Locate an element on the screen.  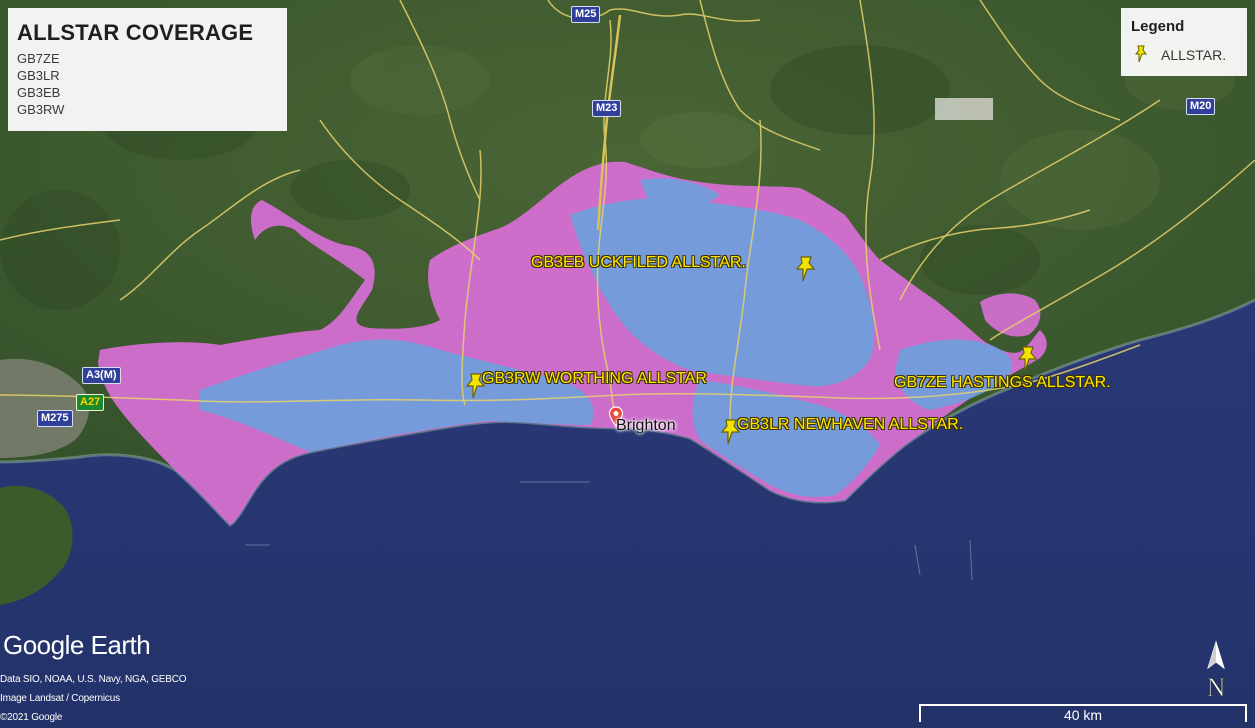
legend-entry: ALLSTAR. is located at coordinates (1188, 55).